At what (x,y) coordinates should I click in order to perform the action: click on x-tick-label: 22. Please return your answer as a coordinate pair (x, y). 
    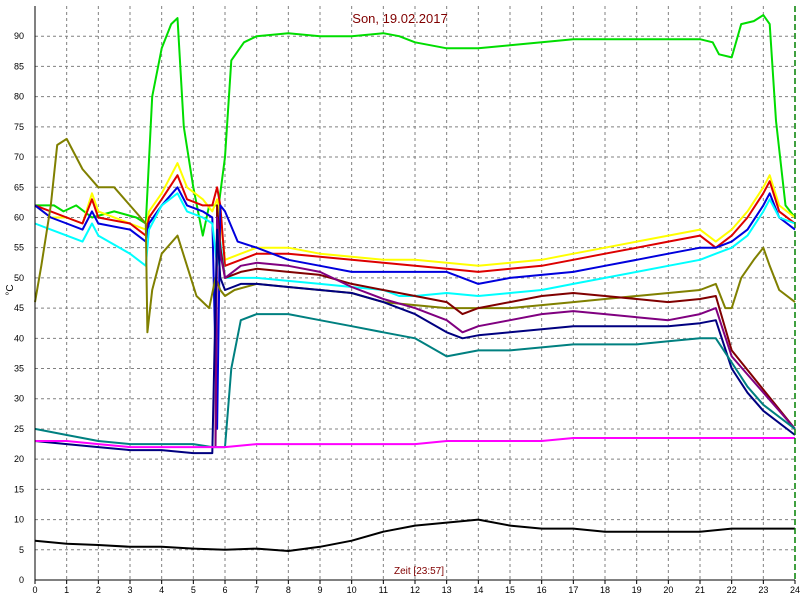
    Looking at the image, I should click on (732, 590).